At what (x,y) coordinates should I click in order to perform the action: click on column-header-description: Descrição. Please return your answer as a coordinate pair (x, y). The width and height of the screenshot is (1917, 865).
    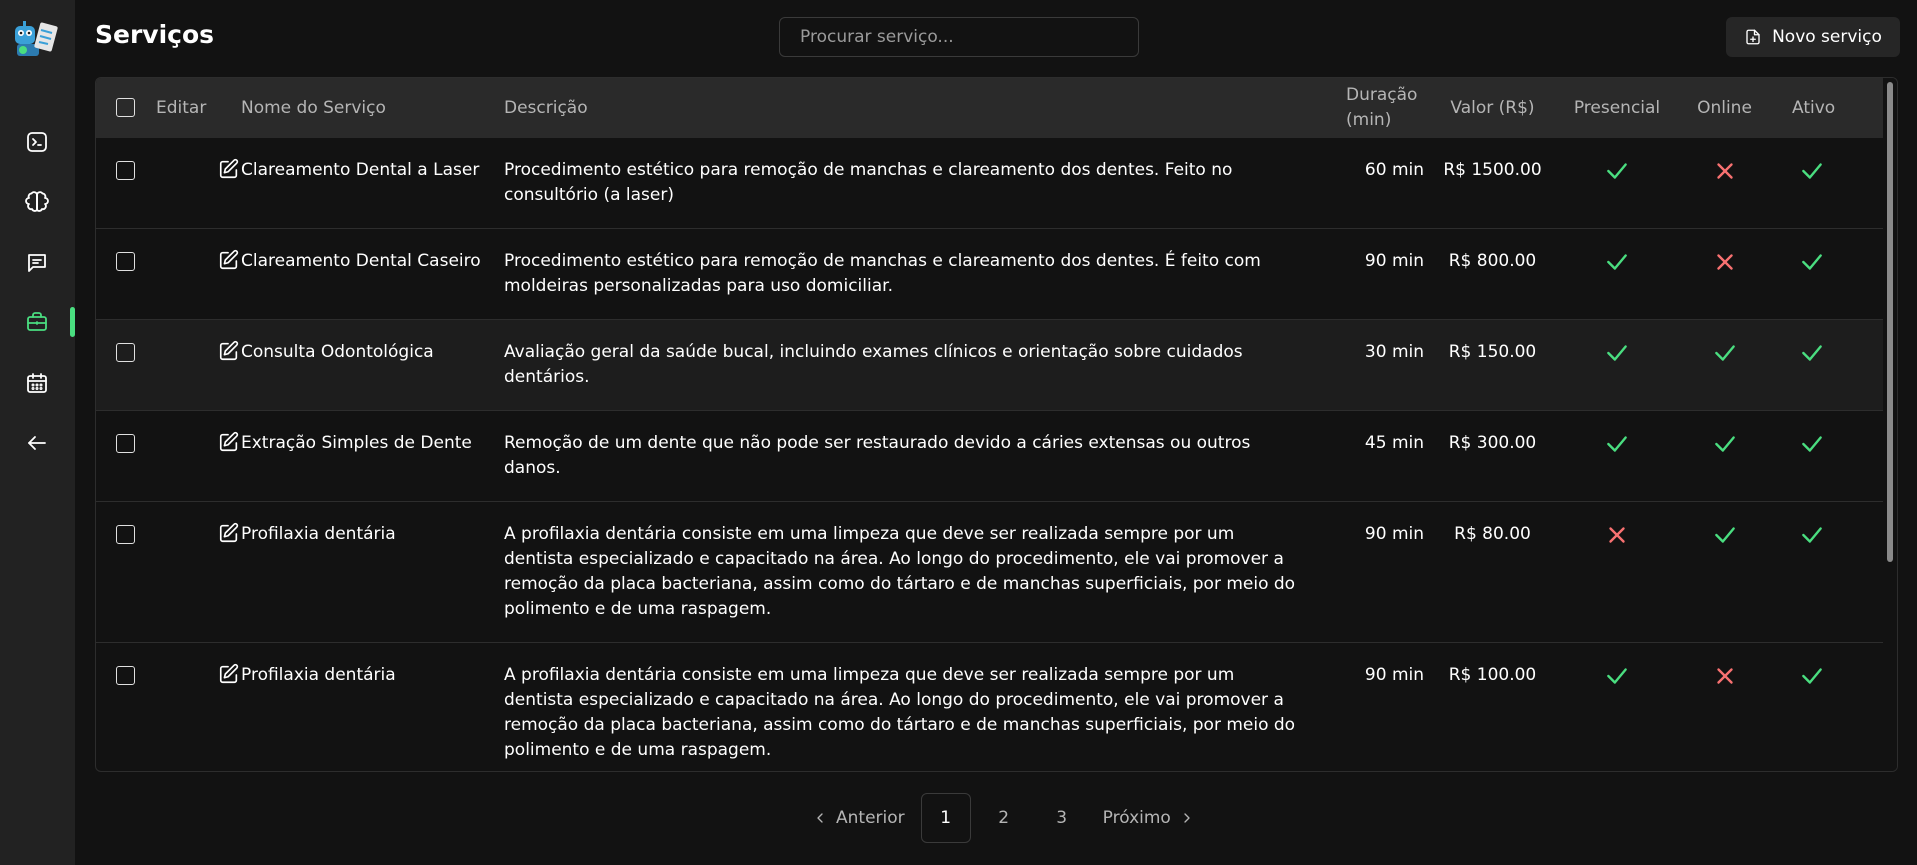
    Looking at the image, I should click on (915, 108).